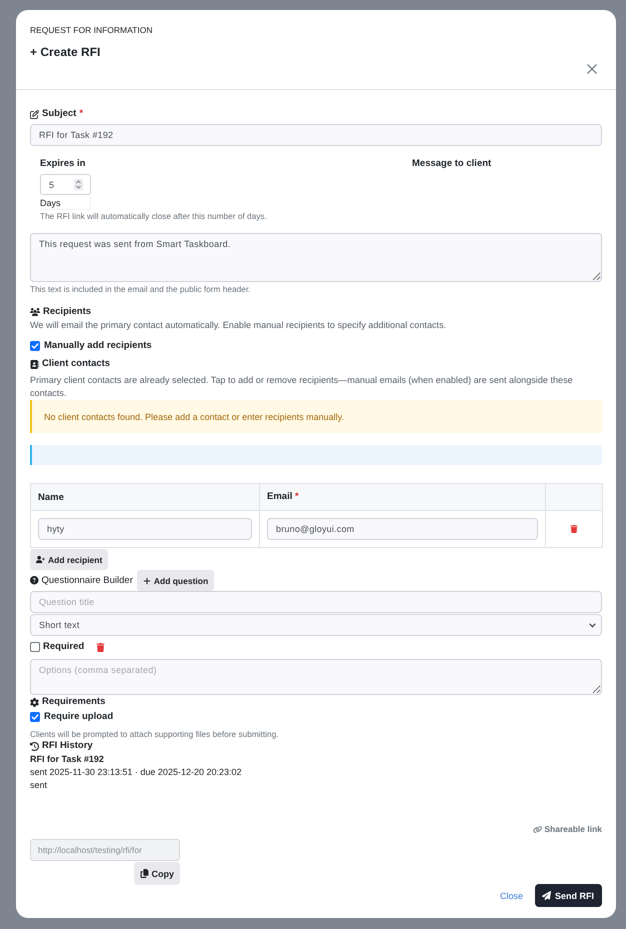  I want to click on questionnaire-heading: Questionnaire Builder, so click(87, 581).